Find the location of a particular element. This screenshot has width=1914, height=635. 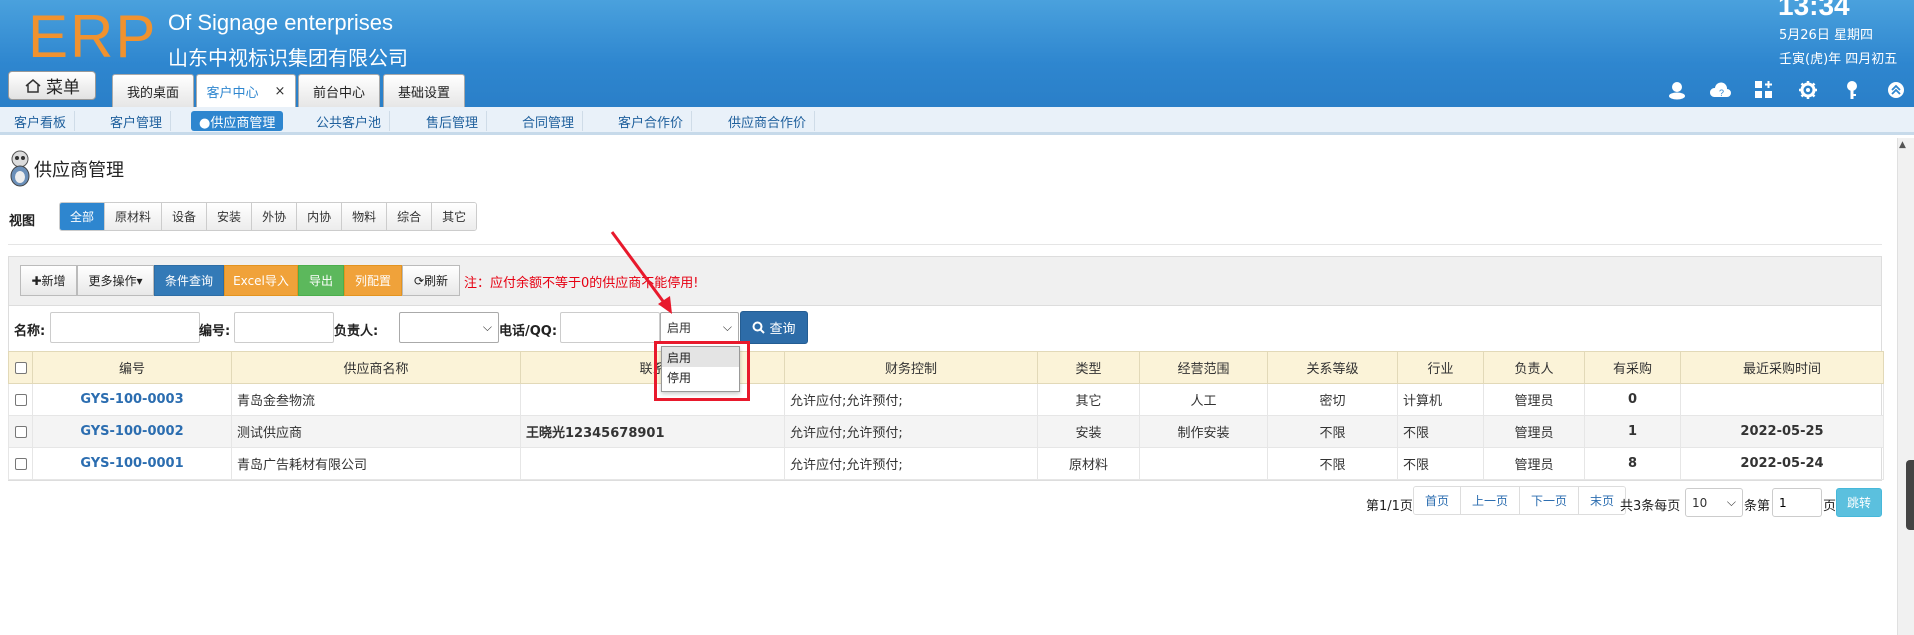

tab-front-center: 前台中心 is located at coordinates (339, 90).